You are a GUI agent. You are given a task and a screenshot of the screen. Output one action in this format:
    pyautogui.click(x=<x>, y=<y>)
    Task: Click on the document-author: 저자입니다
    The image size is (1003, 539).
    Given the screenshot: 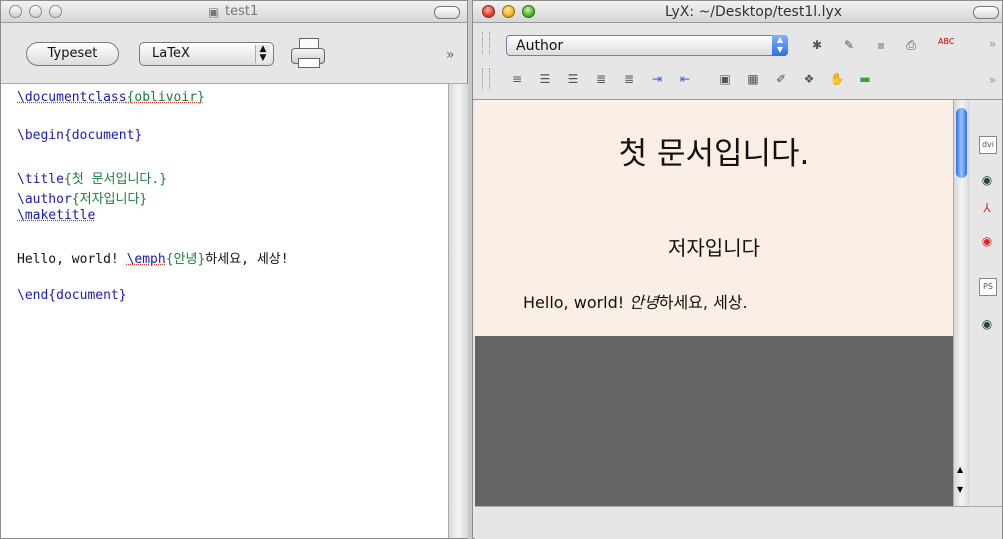 What is the action you would take?
    pyautogui.click(x=714, y=248)
    